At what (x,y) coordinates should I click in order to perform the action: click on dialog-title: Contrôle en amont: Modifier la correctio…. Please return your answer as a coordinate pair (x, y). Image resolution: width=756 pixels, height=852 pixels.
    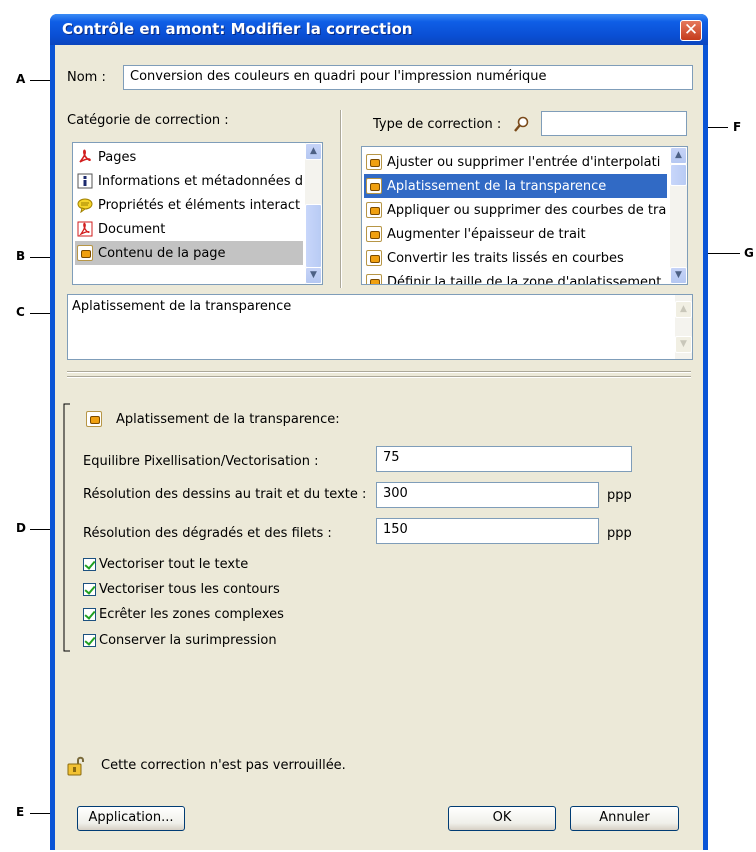
    Looking at the image, I should click on (237, 29).